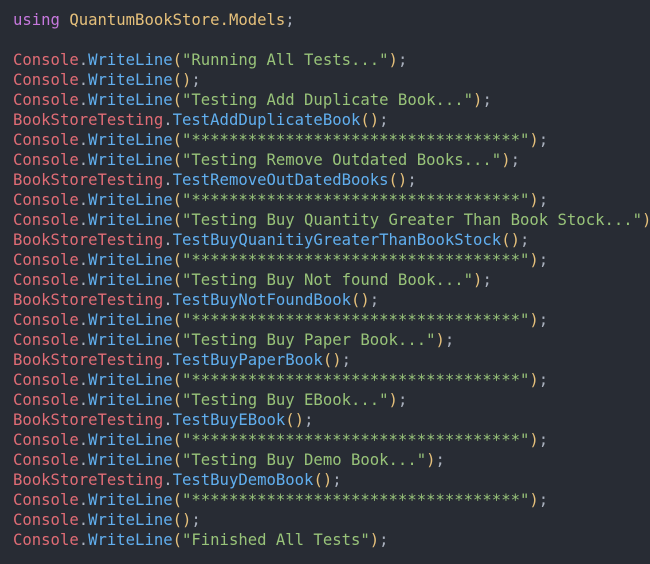  What do you see at coordinates (261, 300) in the screenshot?
I see `method-token: TestBuyNotFoundBook` at bounding box center [261, 300].